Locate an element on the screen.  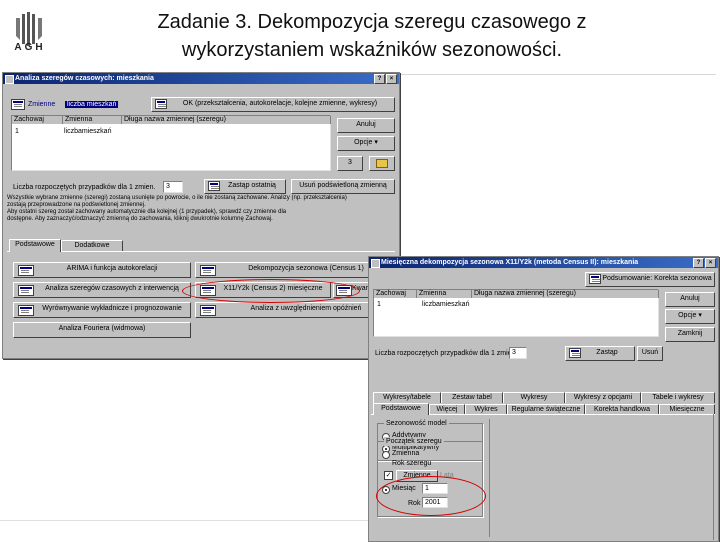
dialog-tab-panel-mid is located at coordinates (489, 478).